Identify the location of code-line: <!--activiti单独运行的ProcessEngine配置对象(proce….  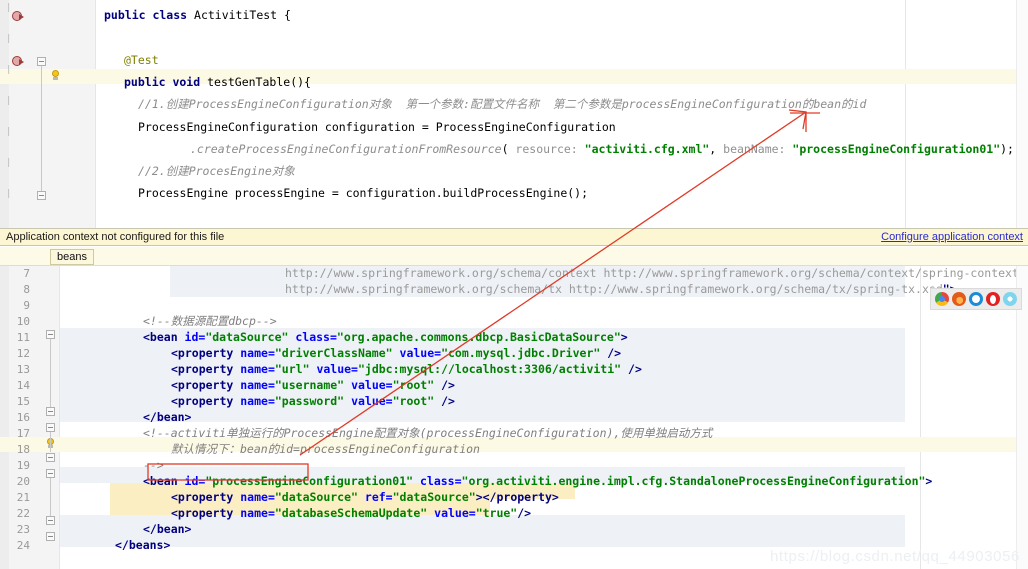
(427, 433).